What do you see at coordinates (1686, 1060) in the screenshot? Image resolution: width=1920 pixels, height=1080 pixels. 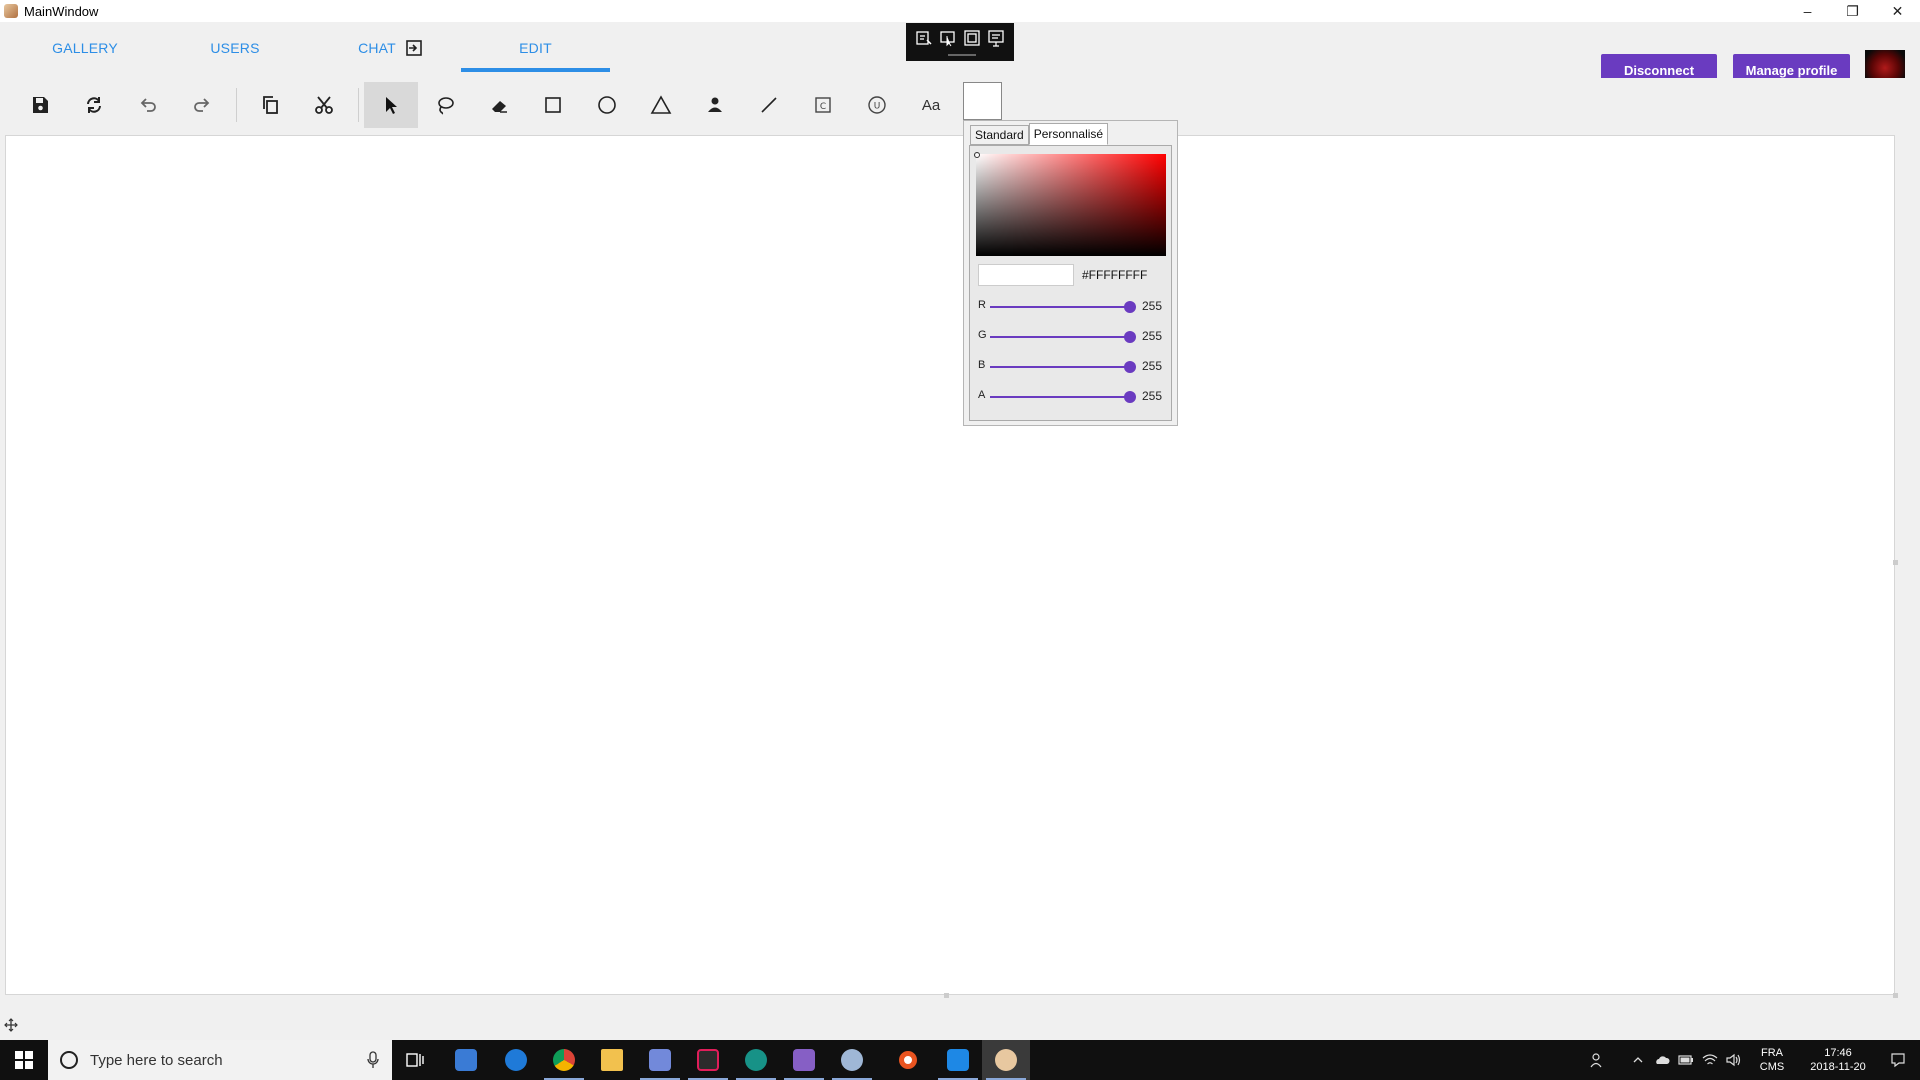 I see `battery-icon` at bounding box center [1686, 1060].